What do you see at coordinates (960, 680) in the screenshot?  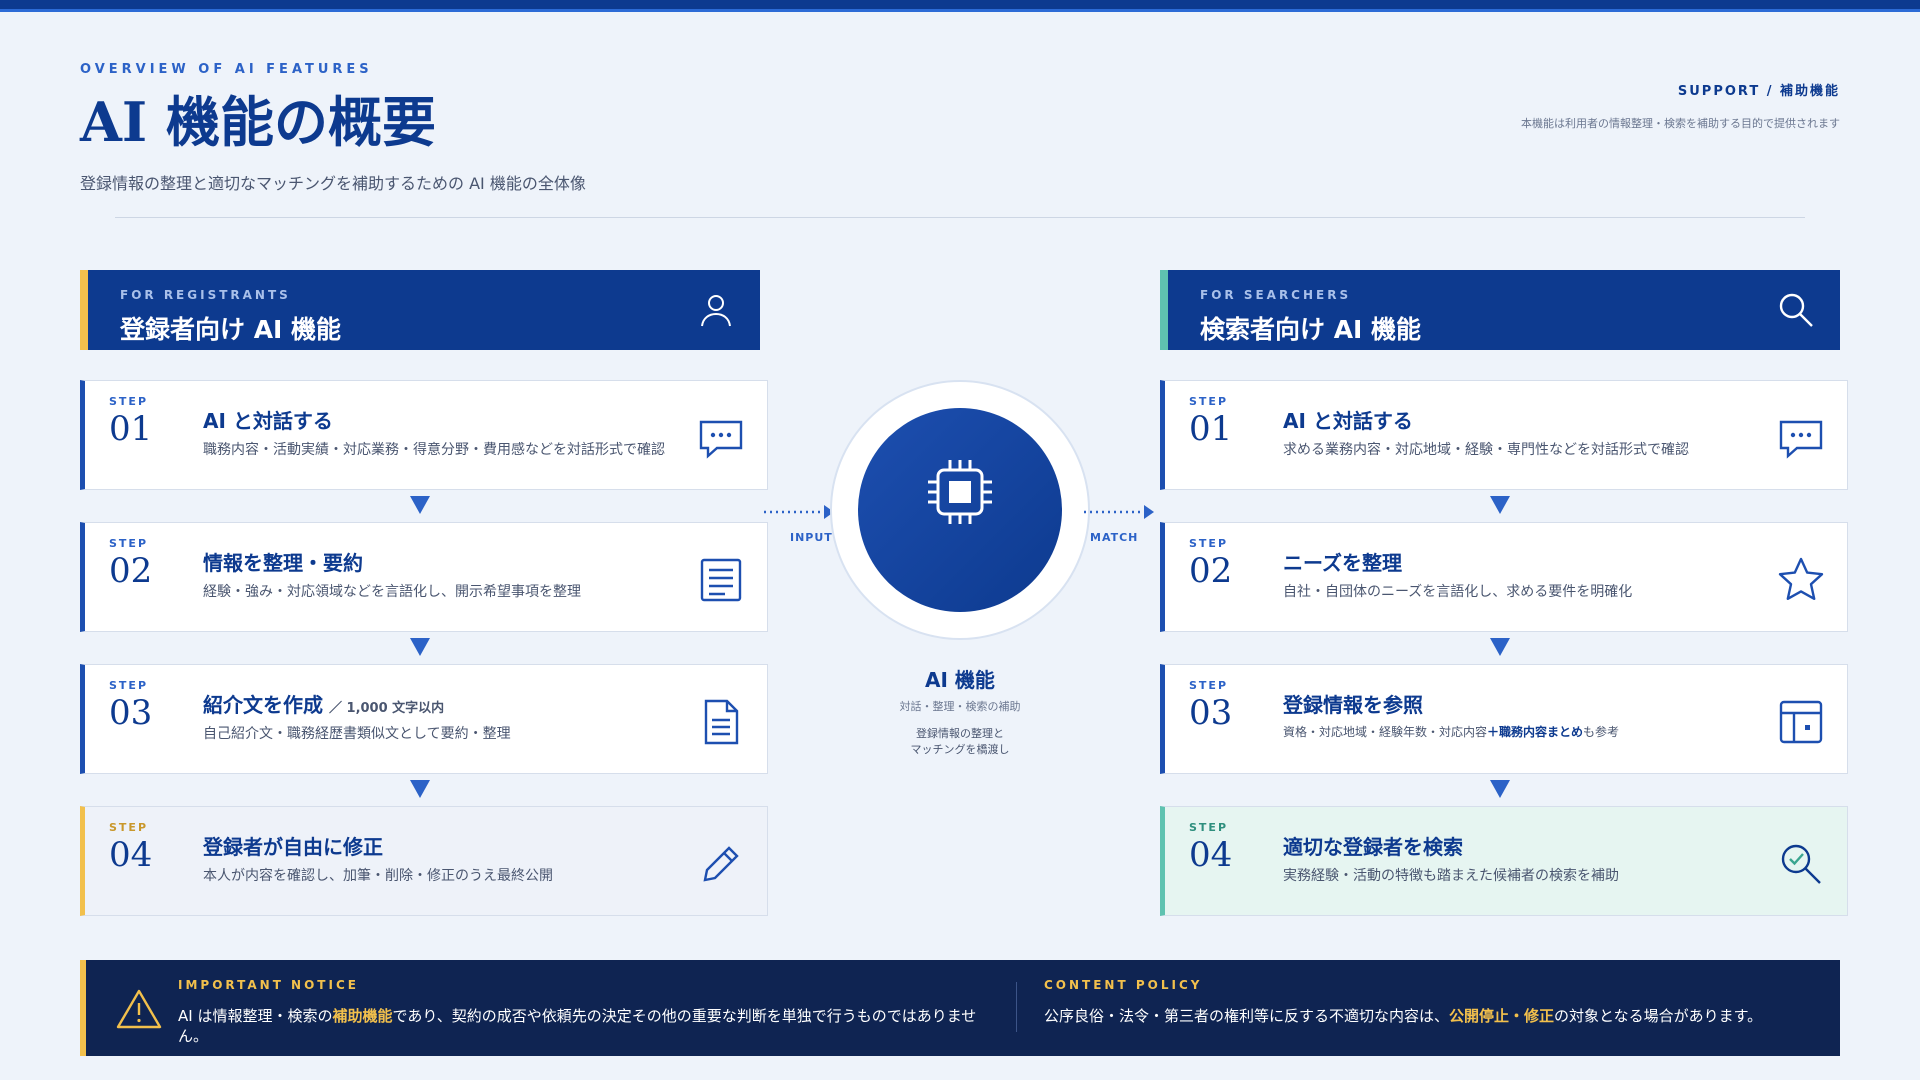 I see `hub-title: AI 機能` at bounding box center [960, 680].